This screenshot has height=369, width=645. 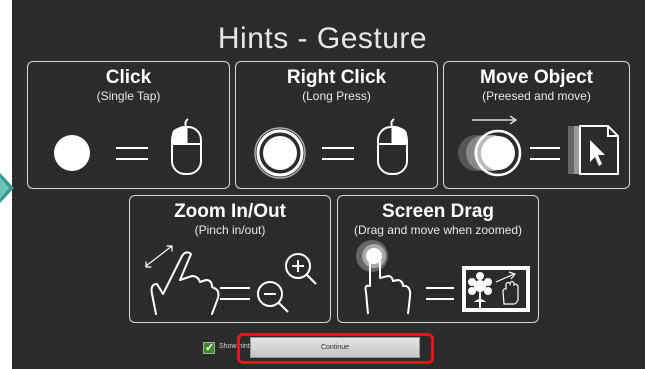 I want to click on pinch-hand-icon, so click(x=182, y=280).